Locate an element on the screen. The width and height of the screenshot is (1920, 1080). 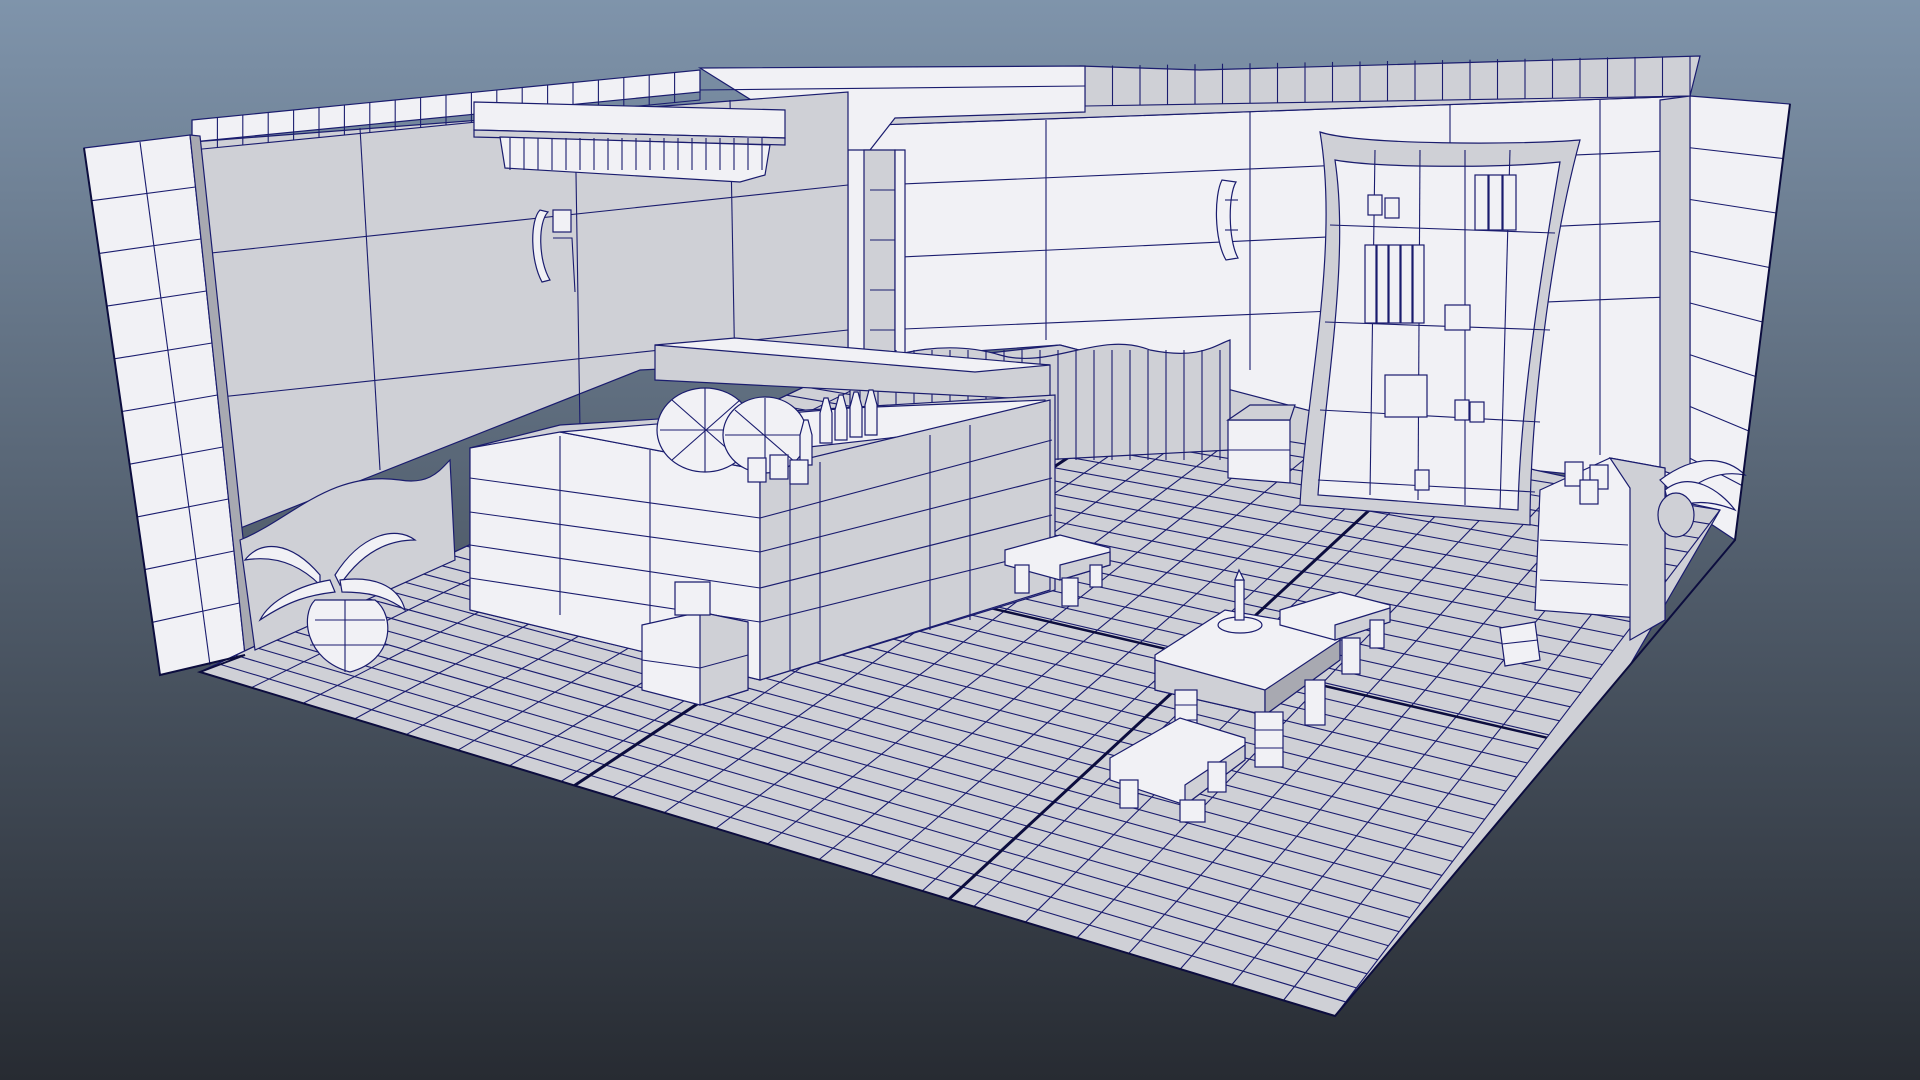
shelf-crate-small is located at coordinates (1406, 396).